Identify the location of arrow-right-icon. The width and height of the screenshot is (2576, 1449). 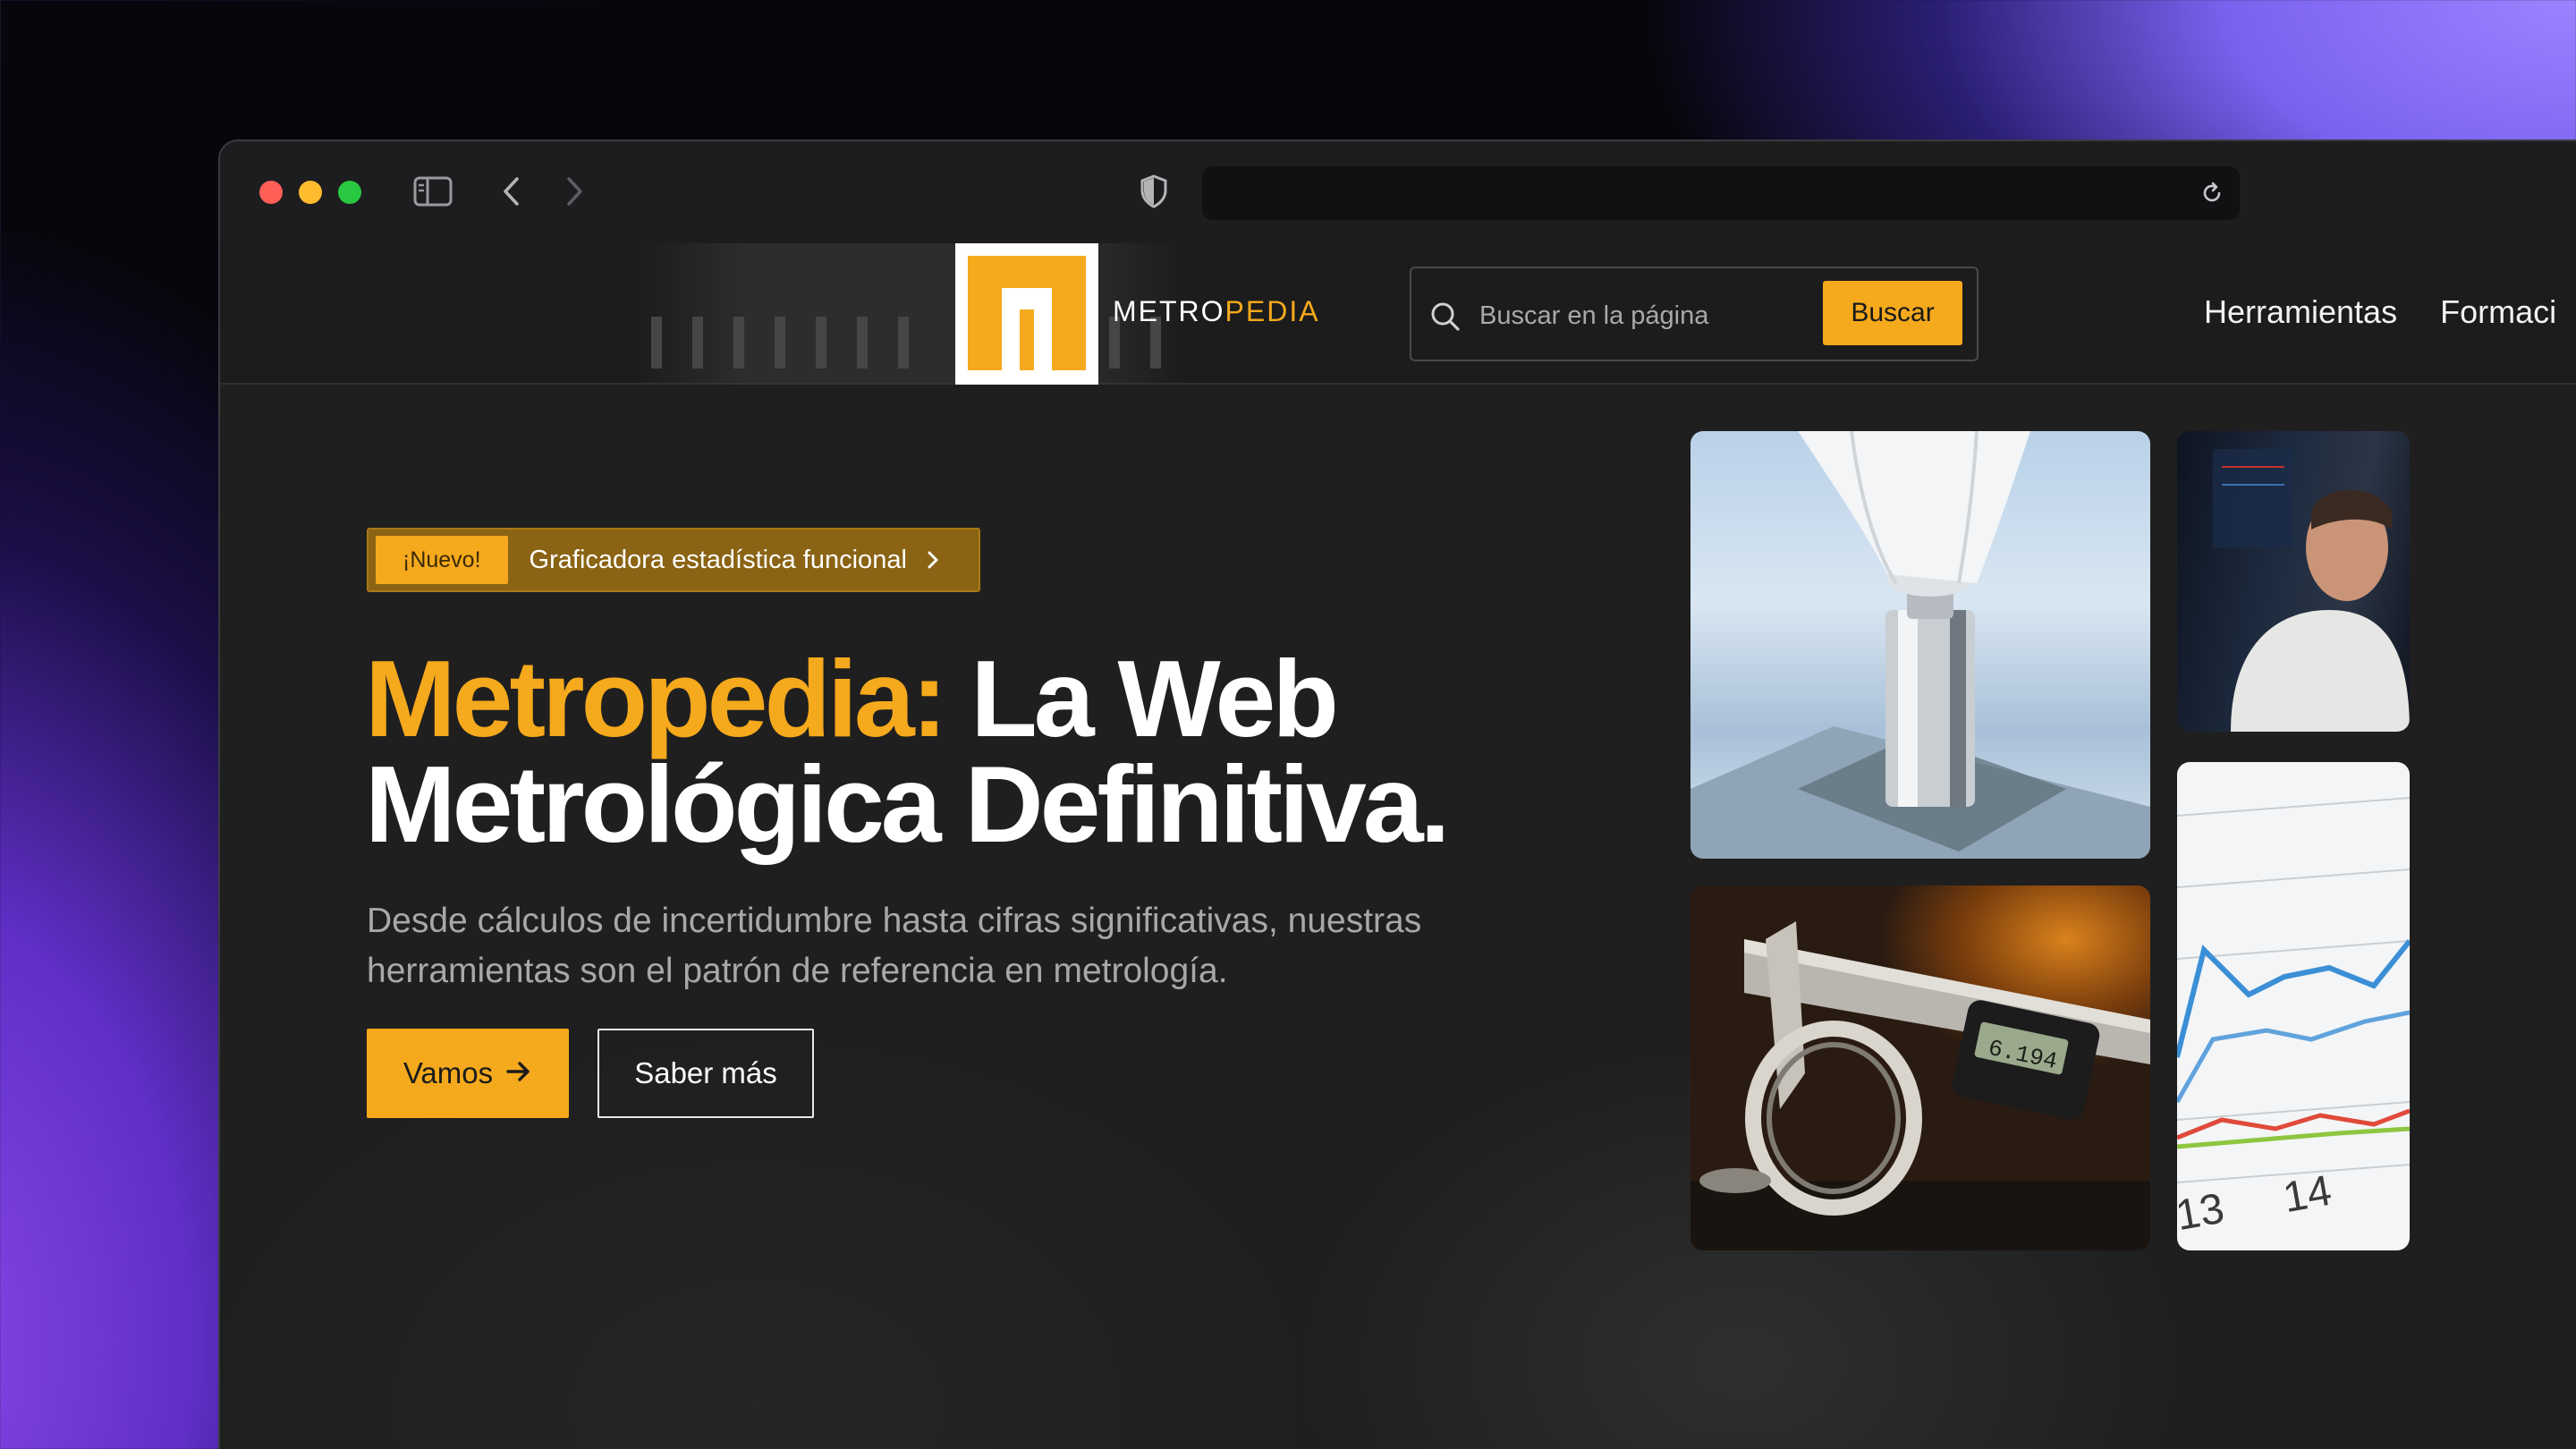
(518, 1073).